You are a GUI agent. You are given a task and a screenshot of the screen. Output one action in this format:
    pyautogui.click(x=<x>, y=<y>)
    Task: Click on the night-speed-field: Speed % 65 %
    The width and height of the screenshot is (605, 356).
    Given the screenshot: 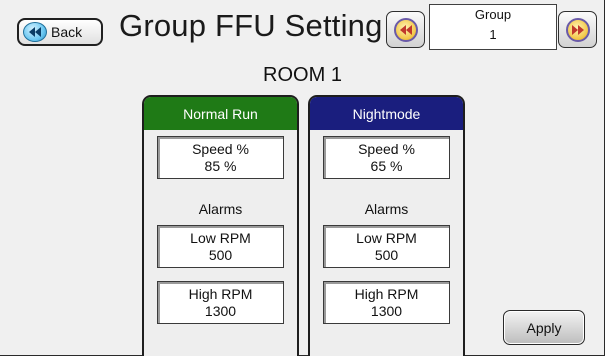 What is the action you would take?
    pyautogui.click(x=386, y=157)
    